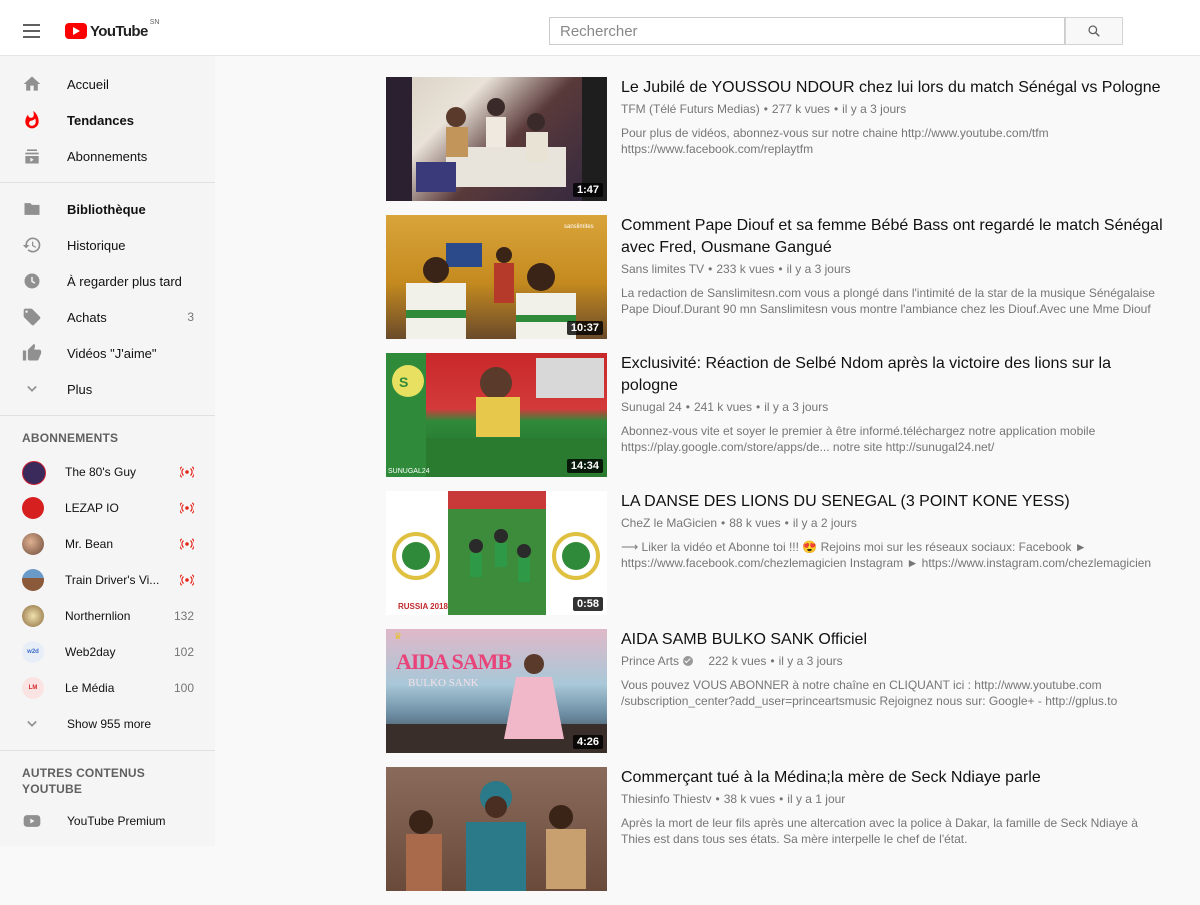 The image size is (1200, 905). I want to click on trending-icon, so click(32, 119).